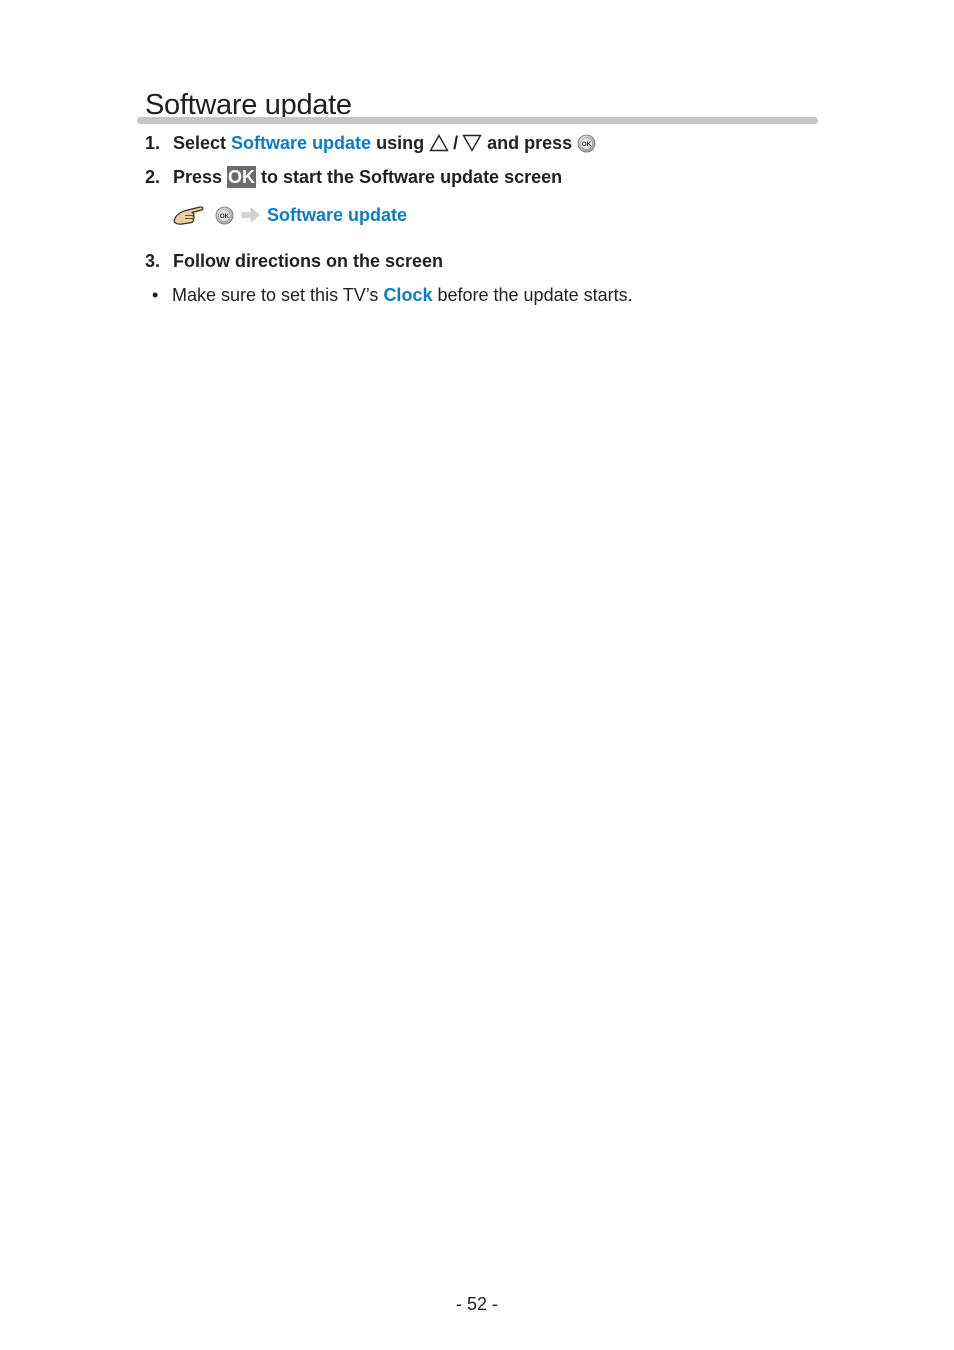 Image resolution: width=954 pixels, height=1350 pixels. What do you see at coordinates (439, 143) in the screenshot?
I see `up-triangle-icon` at bounding box center [439, 143].